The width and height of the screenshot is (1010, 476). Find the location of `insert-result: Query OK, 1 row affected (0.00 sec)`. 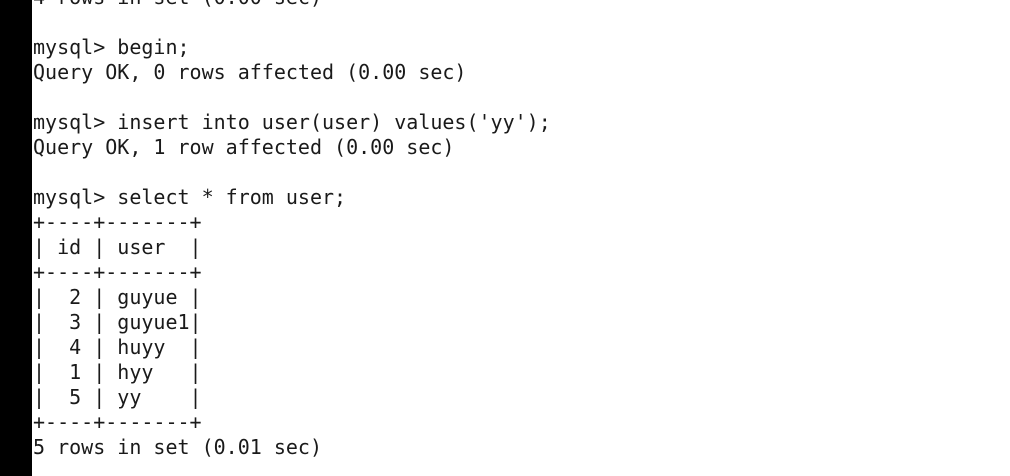

insert-result: Query OK, 1 row affected (0.00 sec) is located at coordinates (244, 147).